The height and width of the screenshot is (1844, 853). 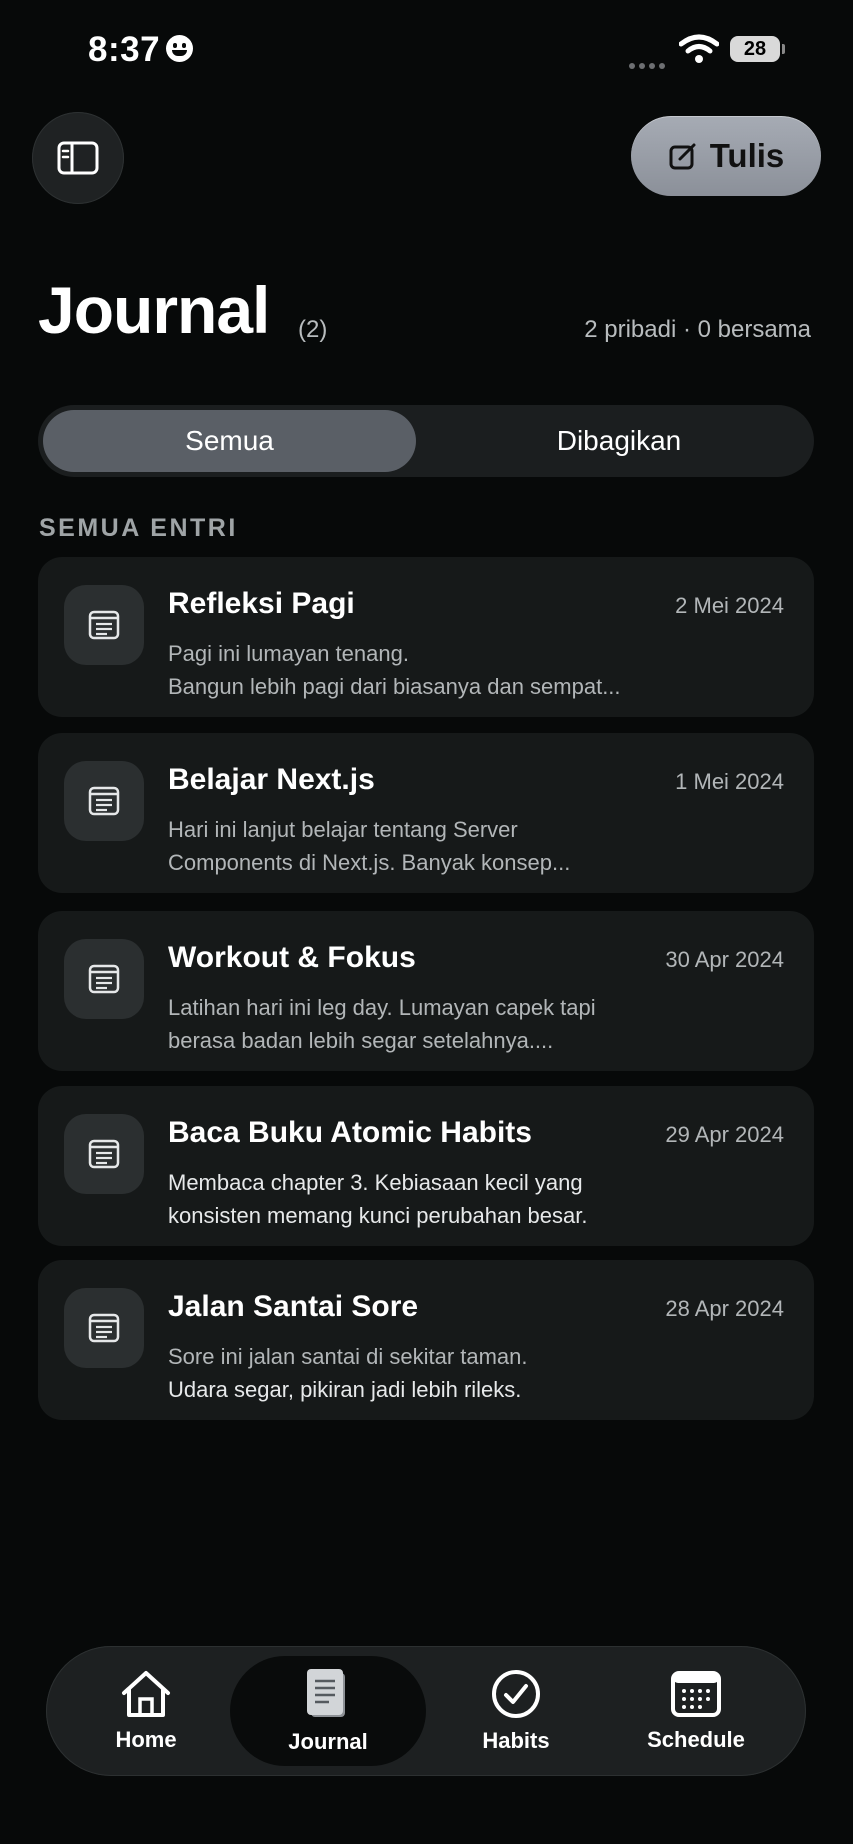 What do you see at coordinates (146, 1694) in the screenshot?
I see `home-icon` at bounding box center [146, 1694].